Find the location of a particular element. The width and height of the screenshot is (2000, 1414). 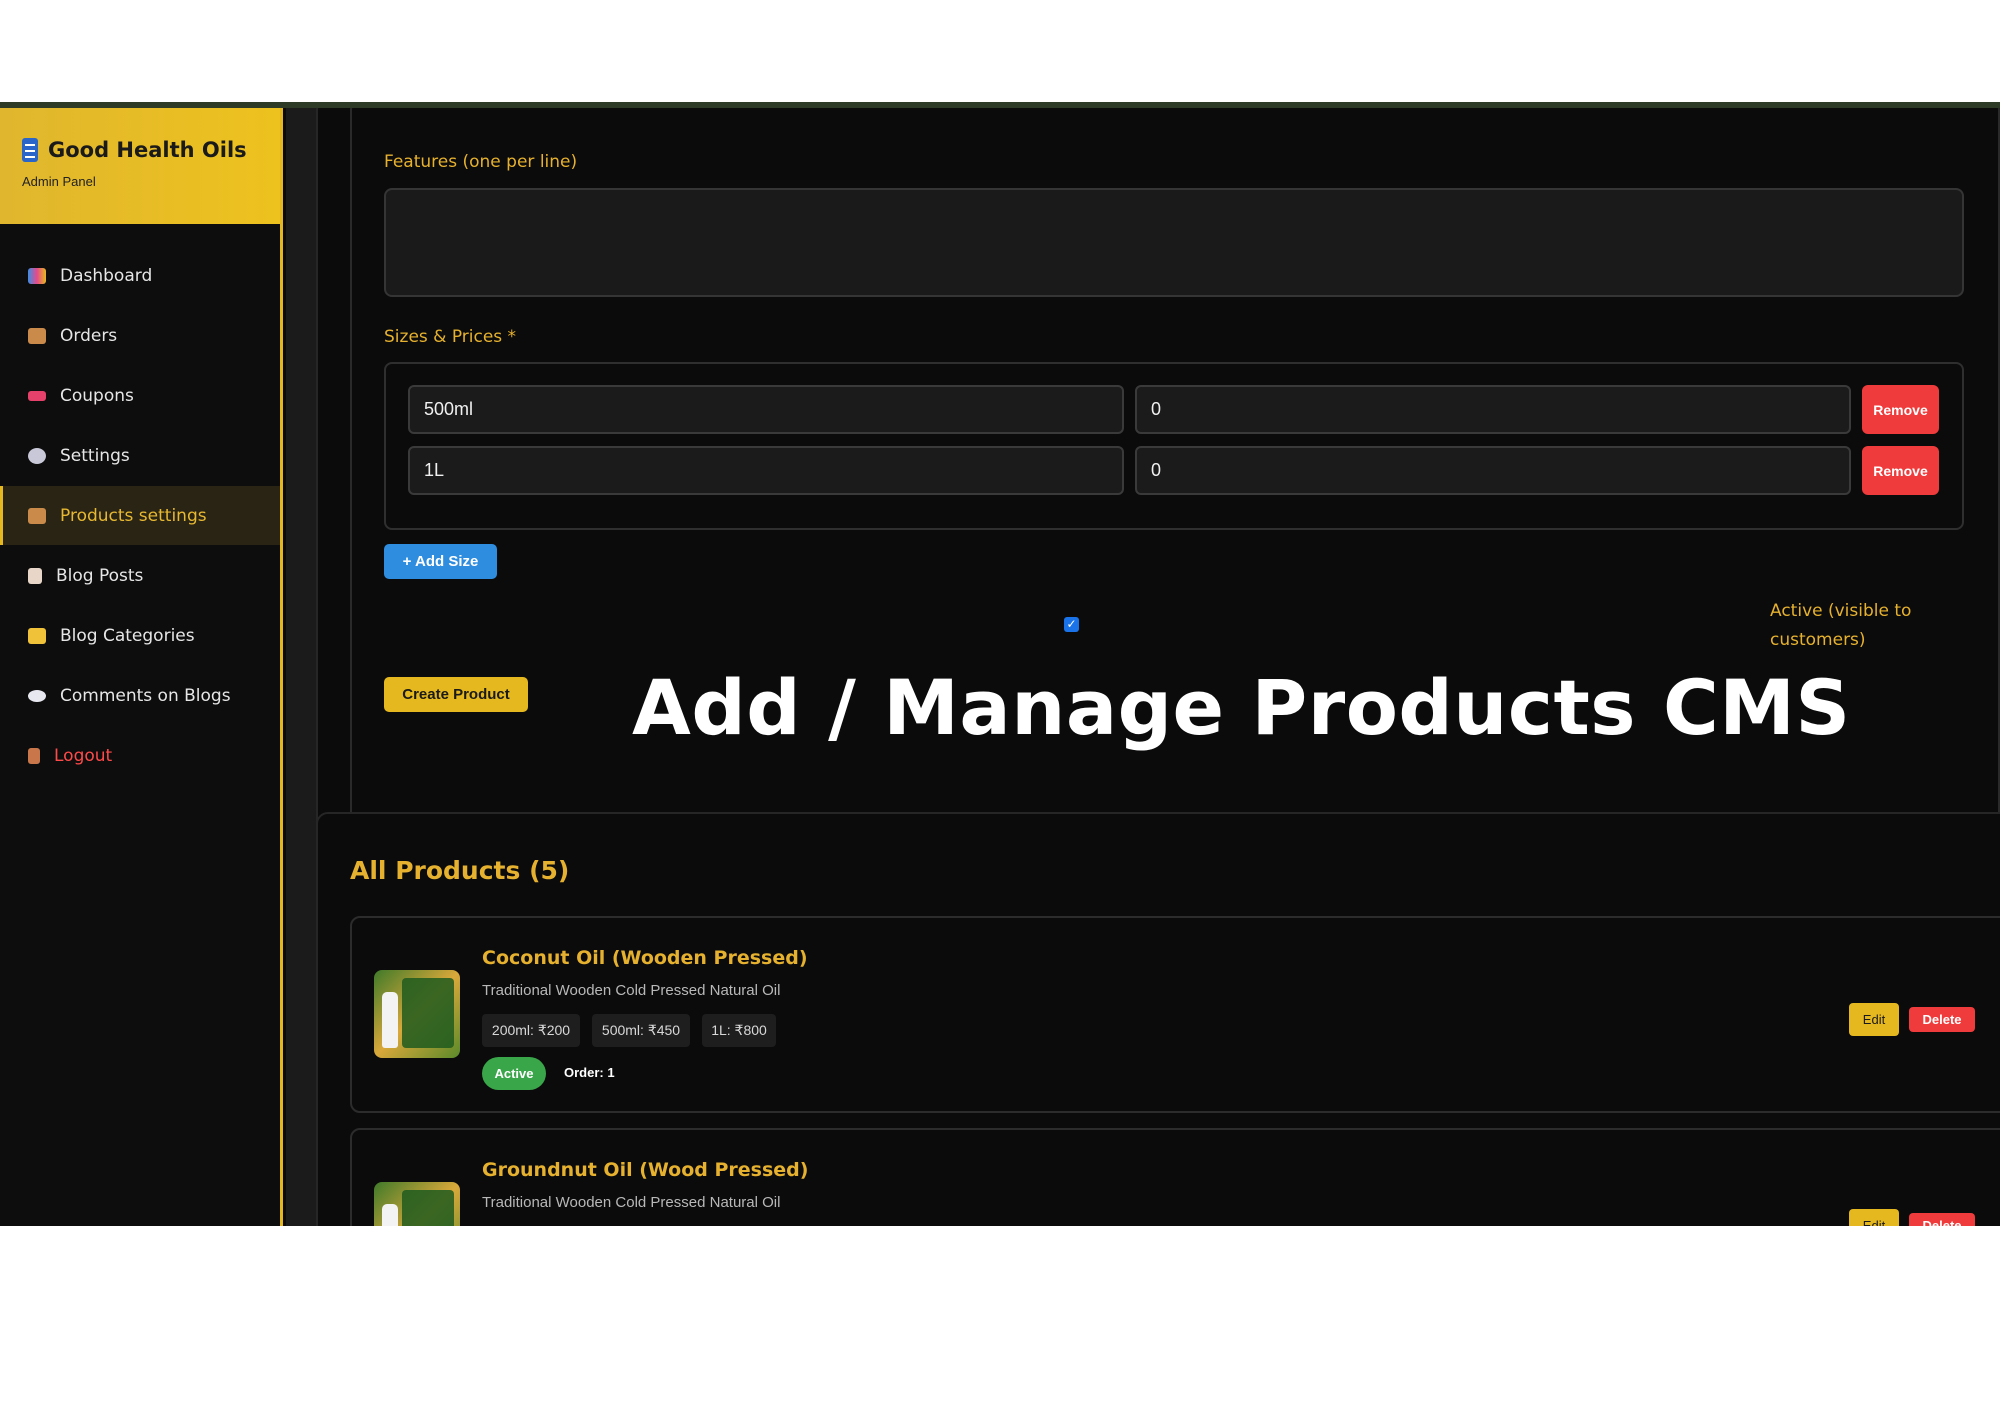

sidebar-item-label: Dashboard is located at coordinates (106, 275).